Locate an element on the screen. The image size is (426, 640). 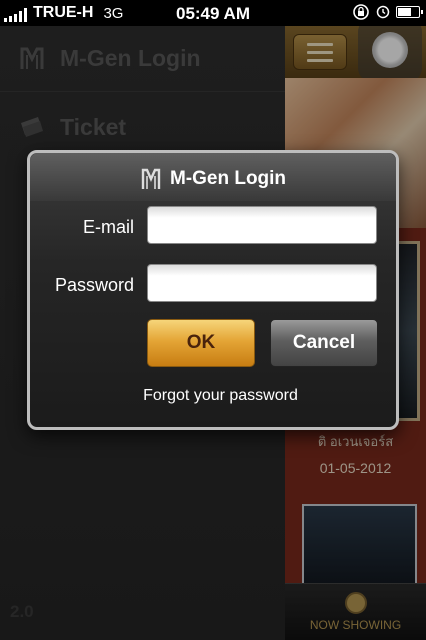
m-gen-logo-icon is located at coordinates (151, 178).